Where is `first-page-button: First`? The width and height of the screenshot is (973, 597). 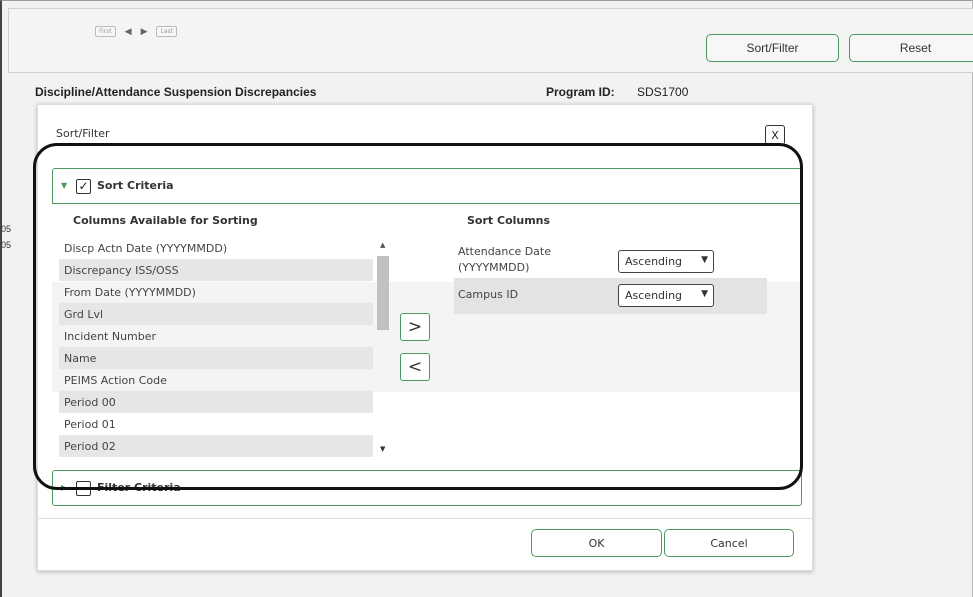 first-page-button: First is located at coordinates (105, 31).